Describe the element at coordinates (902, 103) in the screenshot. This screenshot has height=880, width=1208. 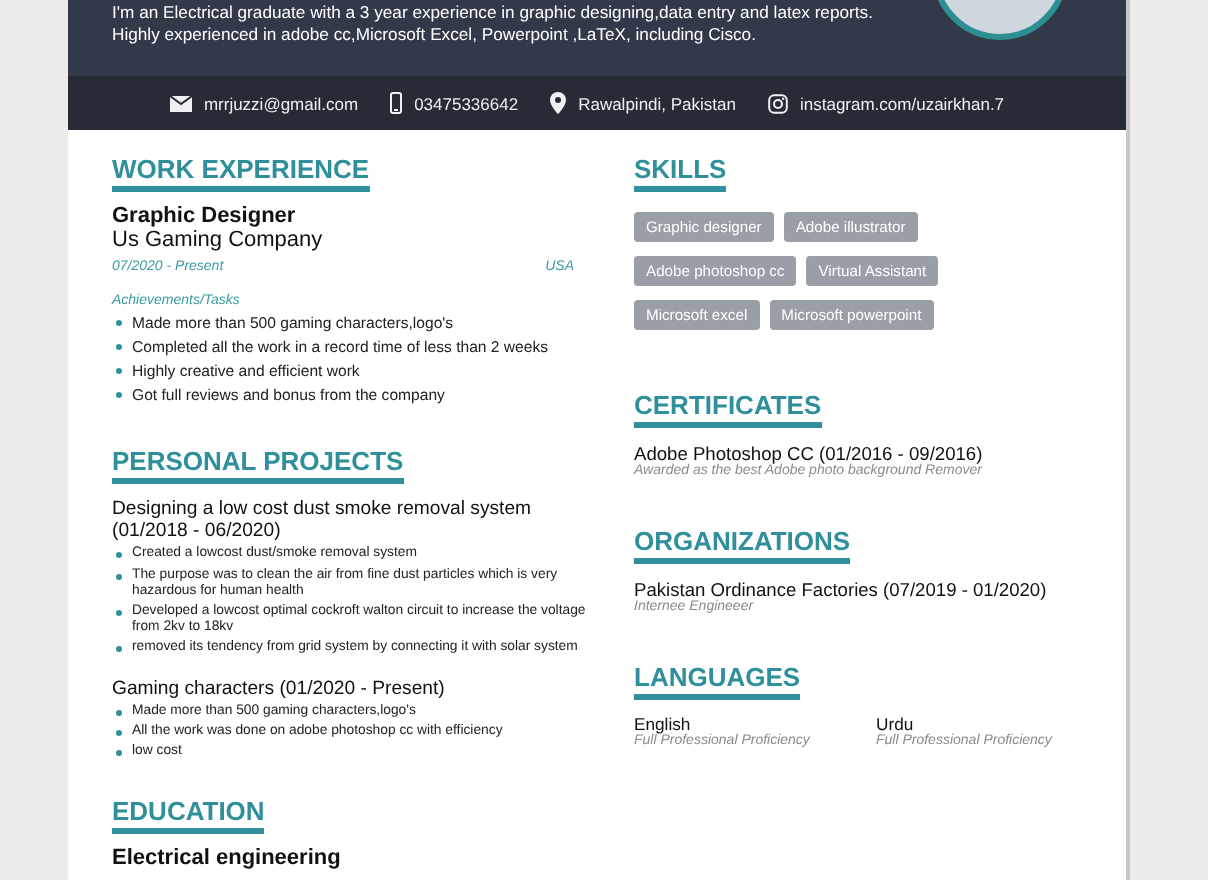
I see `contact-text: instagram.com/uzairkhan.7` at that location.